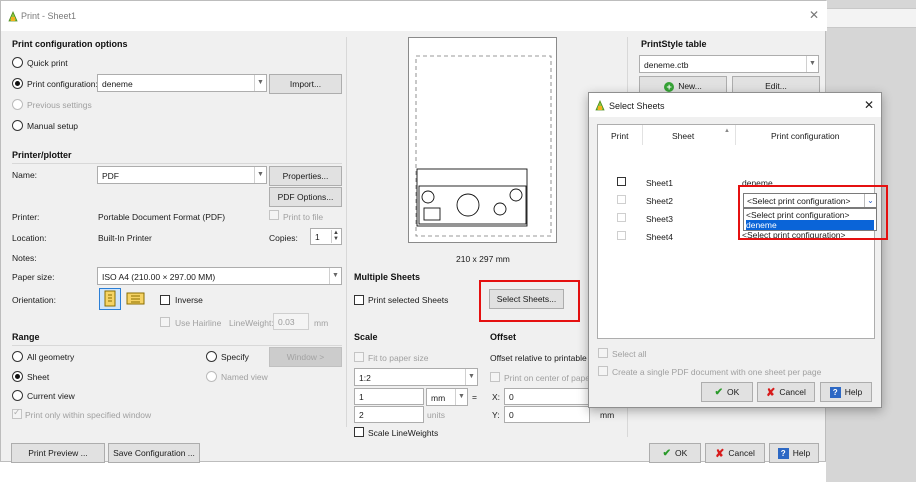 The width and height of the screenshot is (916, 482). What do you see at coordinates (110, 299) in the screenshot?
I see `portrait-button` at bounding box center [110, 299].